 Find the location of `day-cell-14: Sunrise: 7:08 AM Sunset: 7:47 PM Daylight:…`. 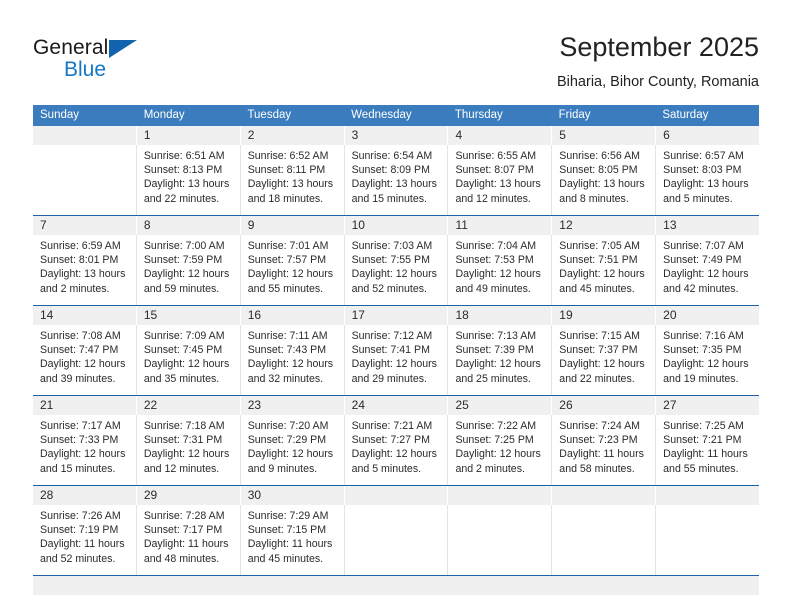

day-cell-14: Sunrise: 7:08 AM Sunset: 7:47 PM Daylight:… is located at coordinates (84, 360).